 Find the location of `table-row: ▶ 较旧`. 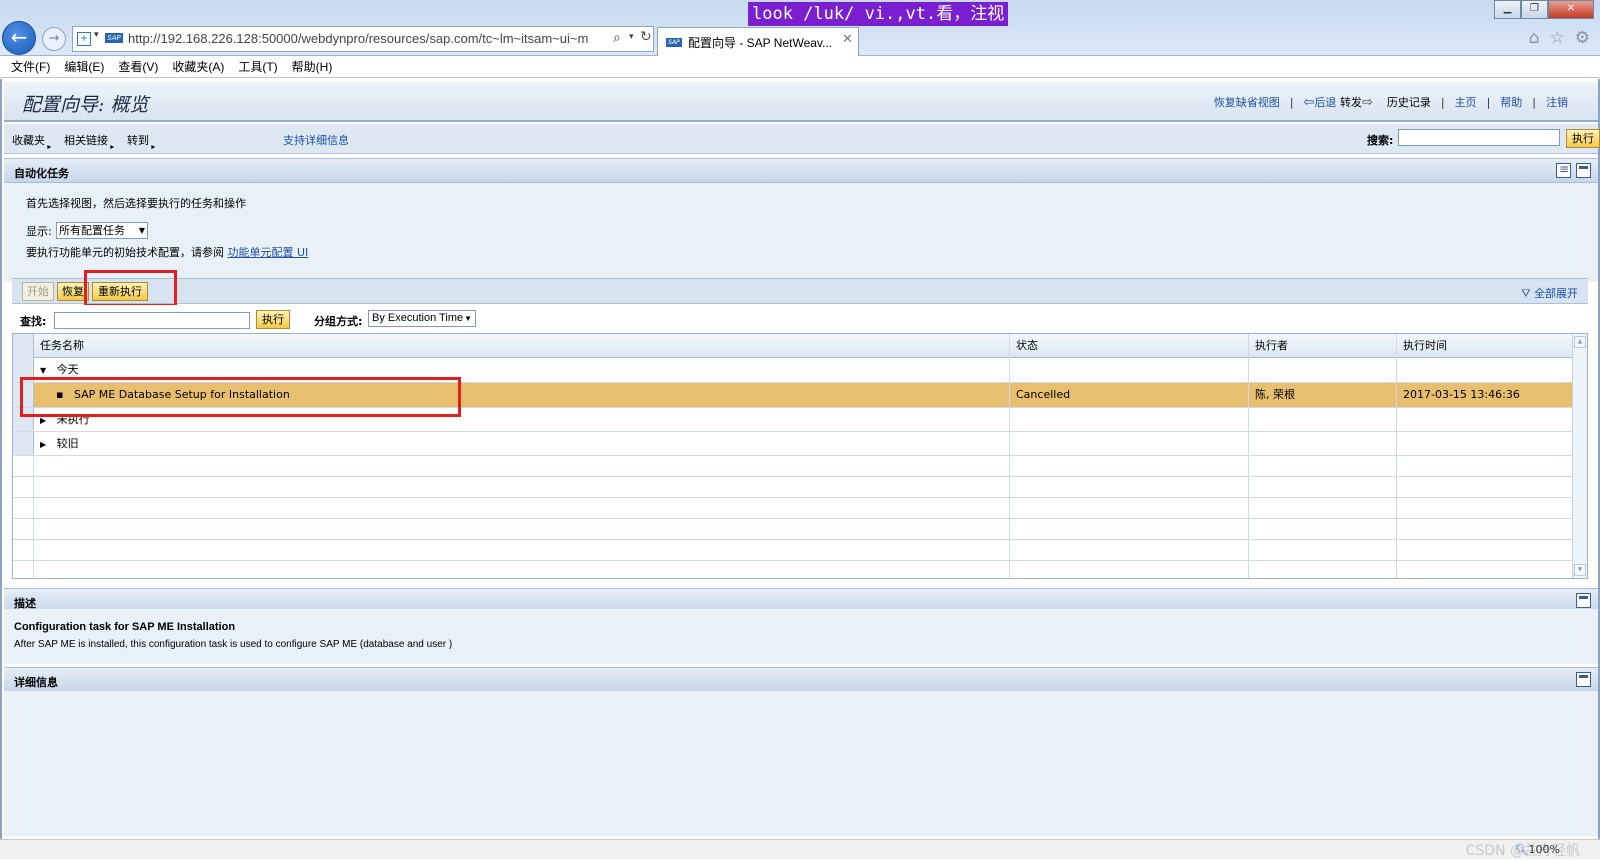

table-row: ▶ 较旧 is located at coordinates (793, 444).